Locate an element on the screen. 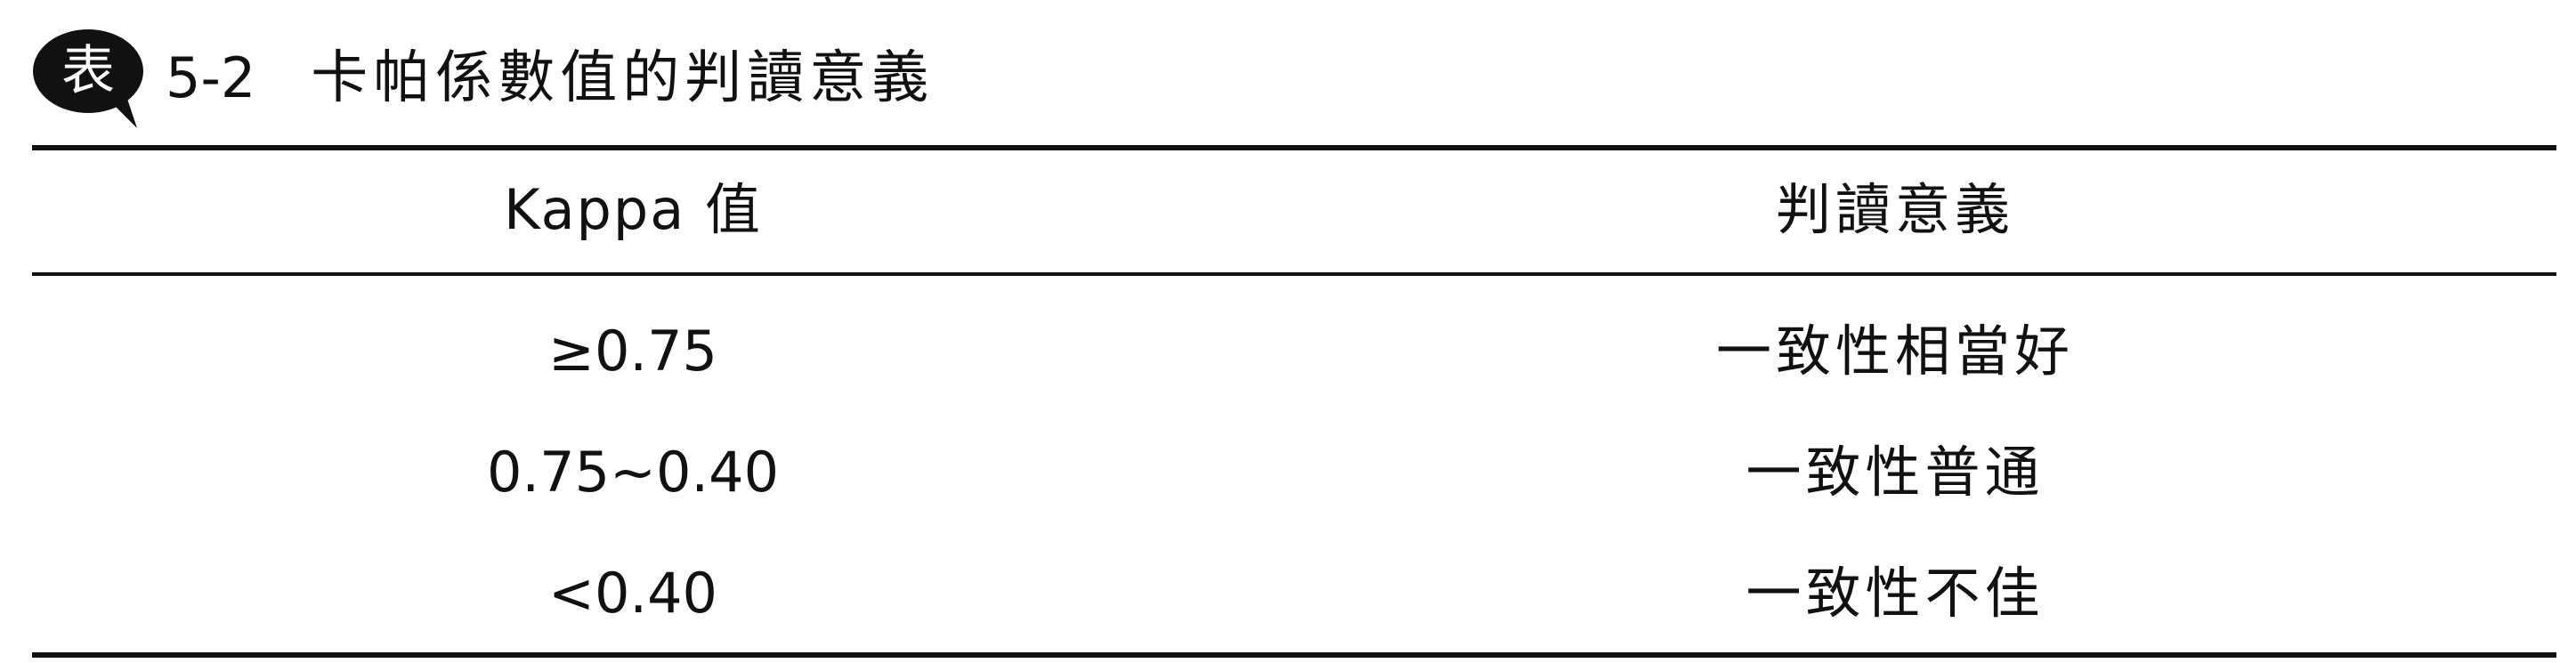 This screenshot has height=663, width=2576. row-1-kappa-value: ≥0.75 is located at coordinates (632, 351).